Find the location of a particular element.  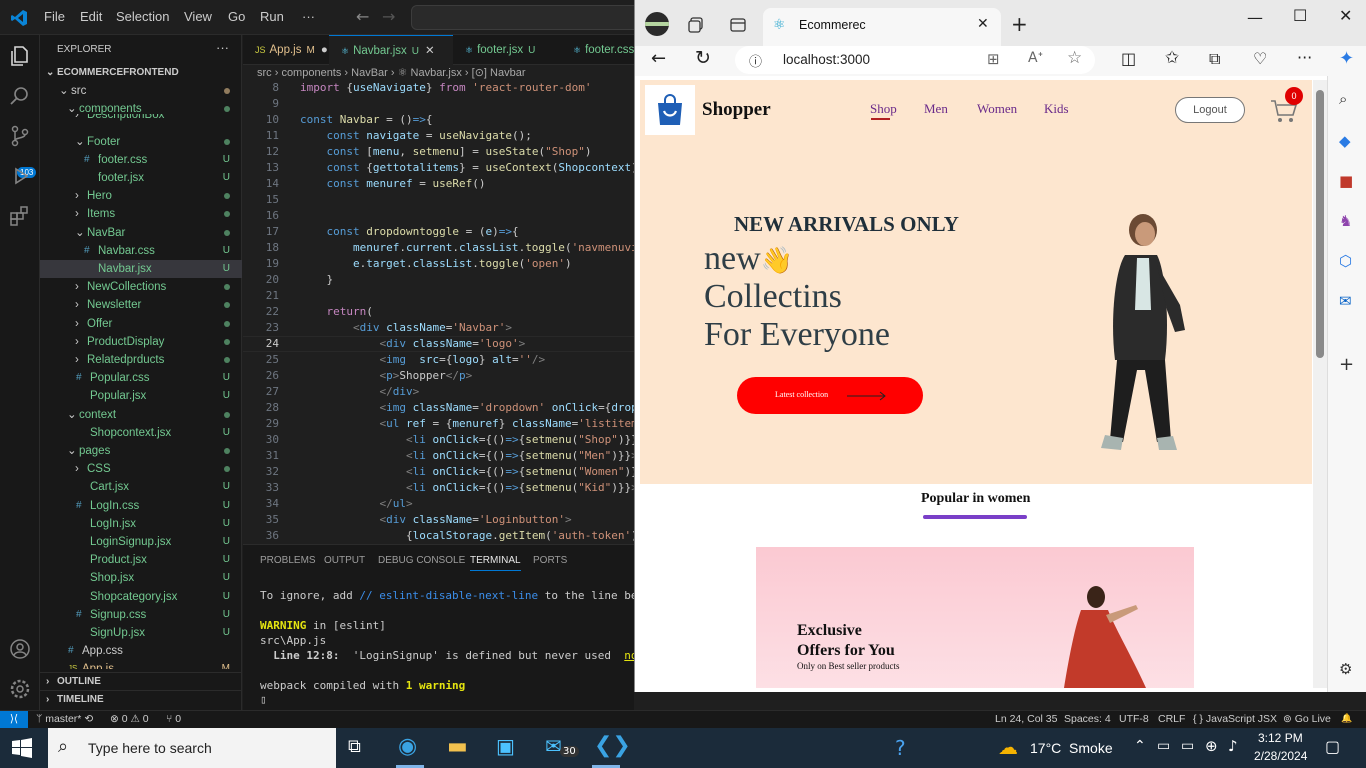

sidebar-games-icon: ♞ is located at coordinates (1345, 221).